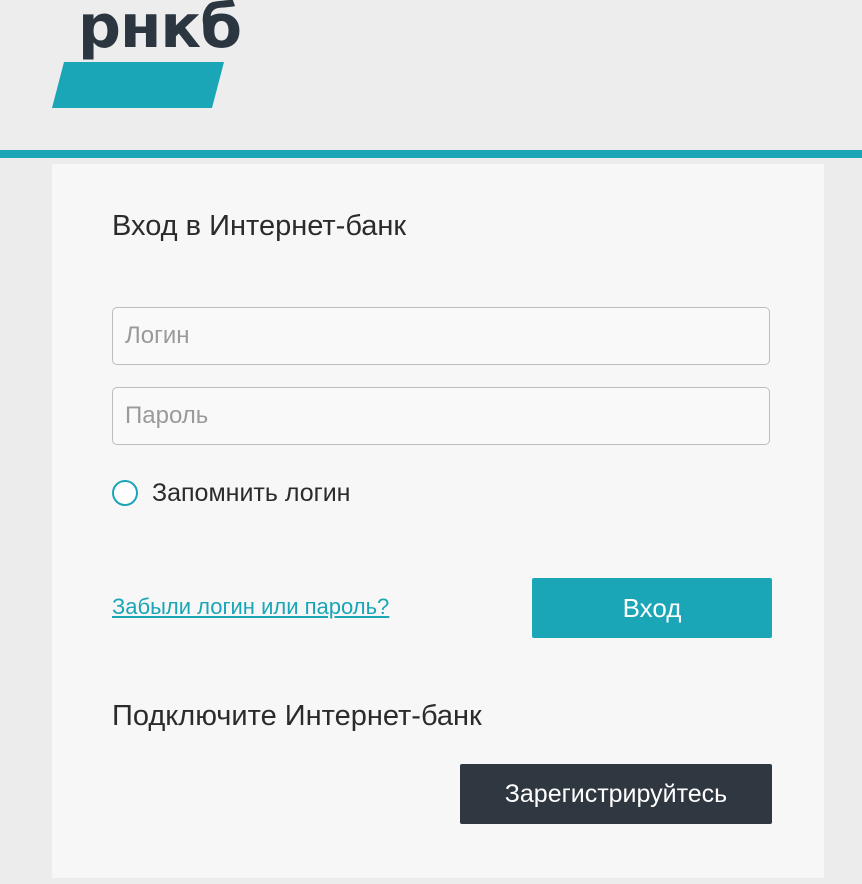  What do you see at coordinates (251, 492) in the screenshot?
I see `remember-login-label: Запомнить логин` at bounding box center [251, 492].